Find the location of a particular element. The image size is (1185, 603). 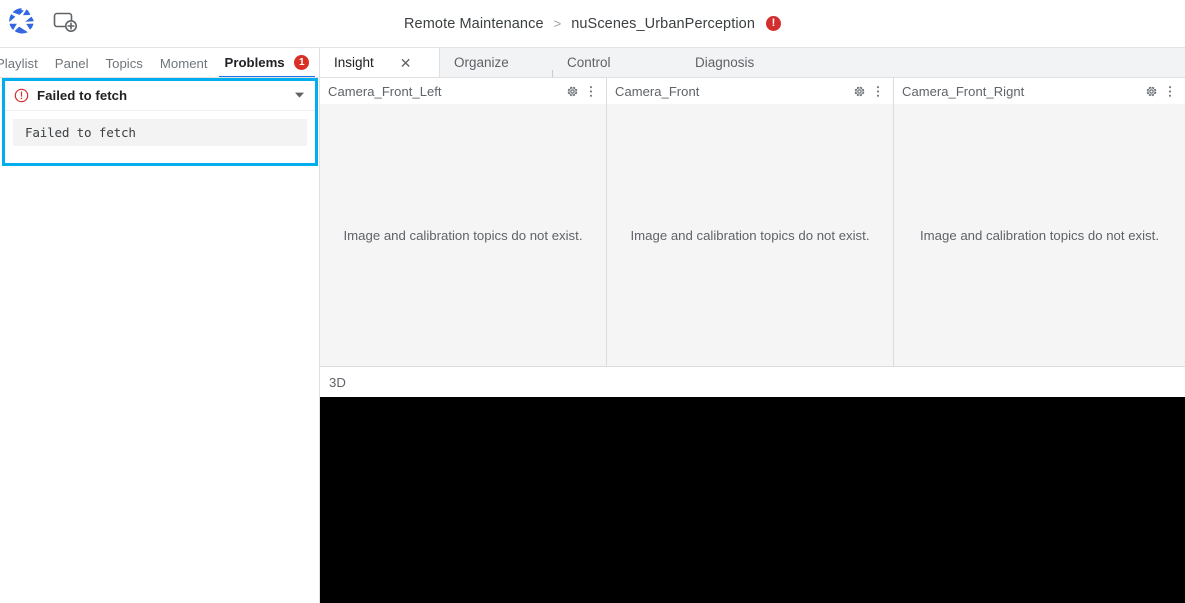

sidebar-tab-label: Problems is located at coordinates (254, 62).